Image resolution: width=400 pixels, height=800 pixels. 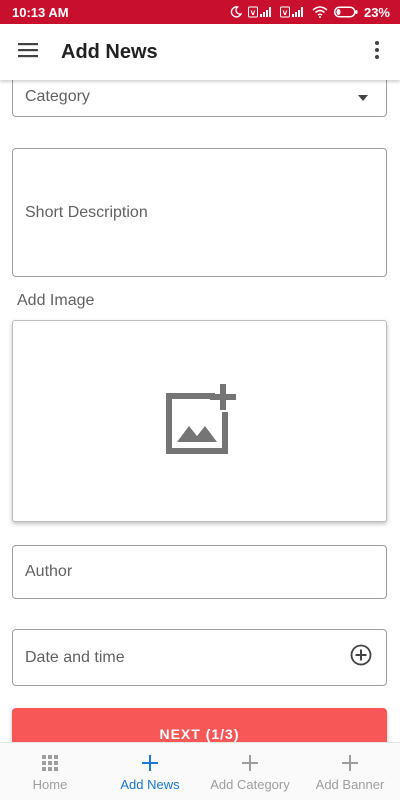 What do you see at coordinates (49, 571) in the screenshot?
I see `author-placeholder: Author` at bounding box center [49, 571].